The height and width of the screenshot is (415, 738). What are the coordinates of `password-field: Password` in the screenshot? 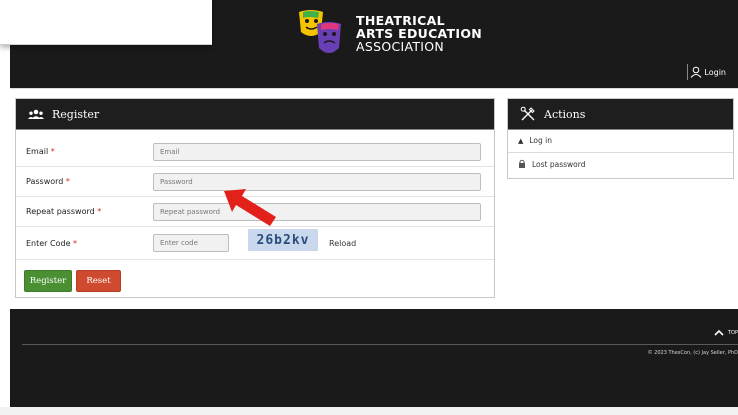 It's located at (317, 181).